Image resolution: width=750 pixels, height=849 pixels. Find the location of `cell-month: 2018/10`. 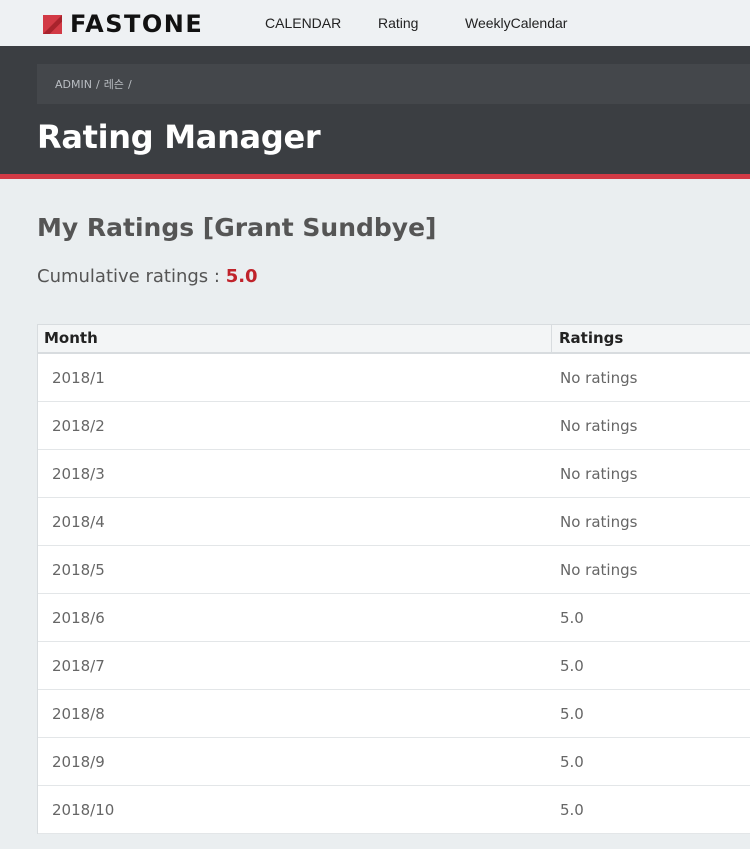

cell-month: 2018/10 is located at coordinates (83, 809).